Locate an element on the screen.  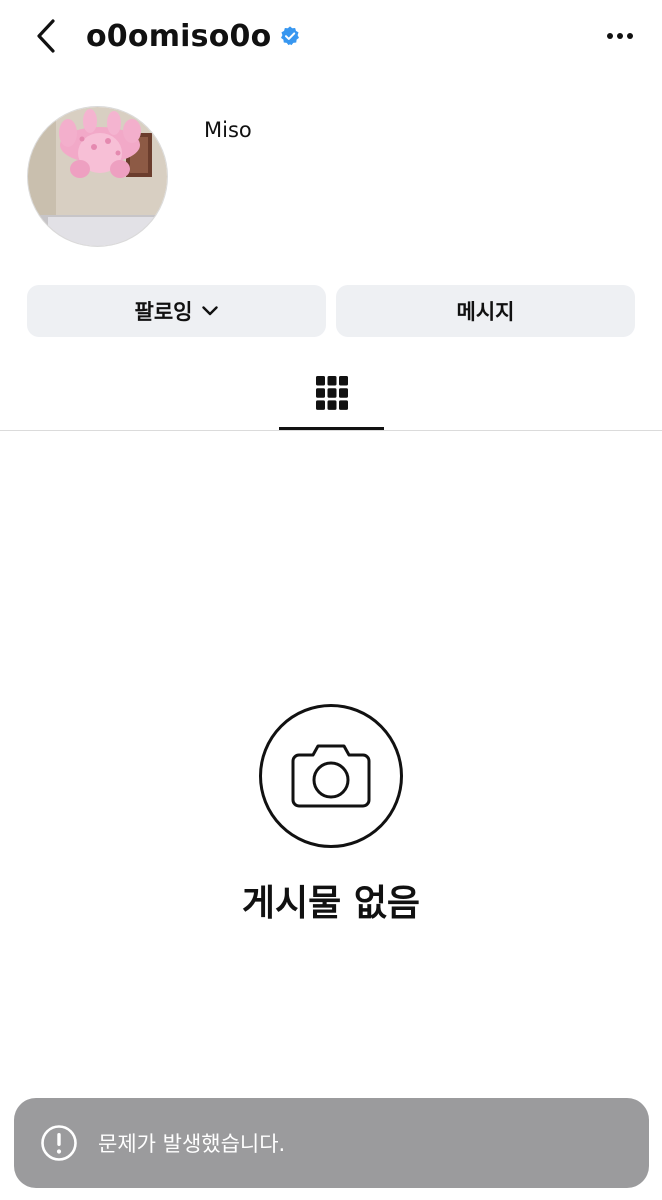
empty-state-title: 게시물 없음 is located at coordinates (331, 903).